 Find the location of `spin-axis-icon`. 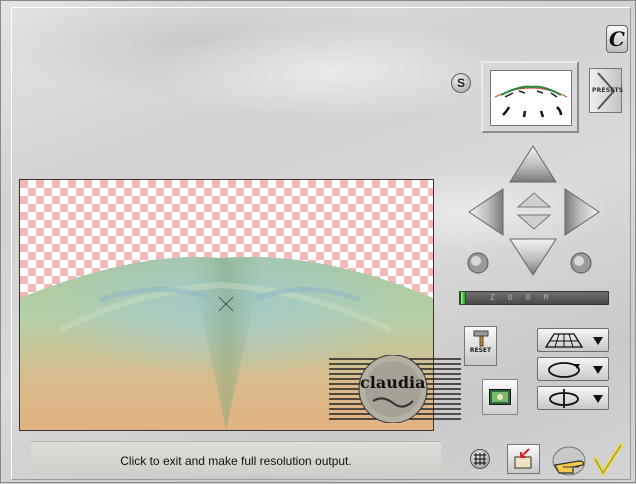

spin-axis-icon is located at coordinates (564, 398).